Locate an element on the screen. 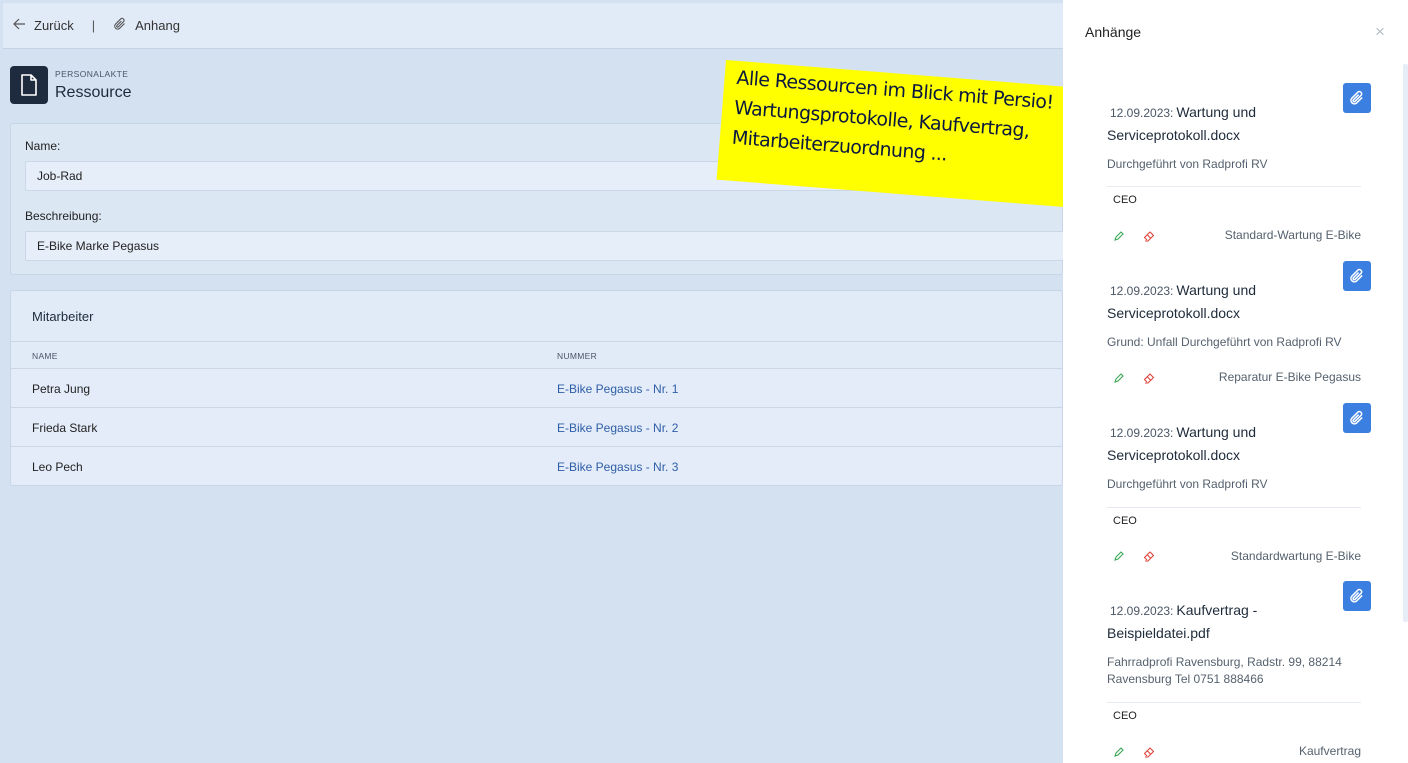  attachment-label: Anhang is located at coordinates (157, 25).